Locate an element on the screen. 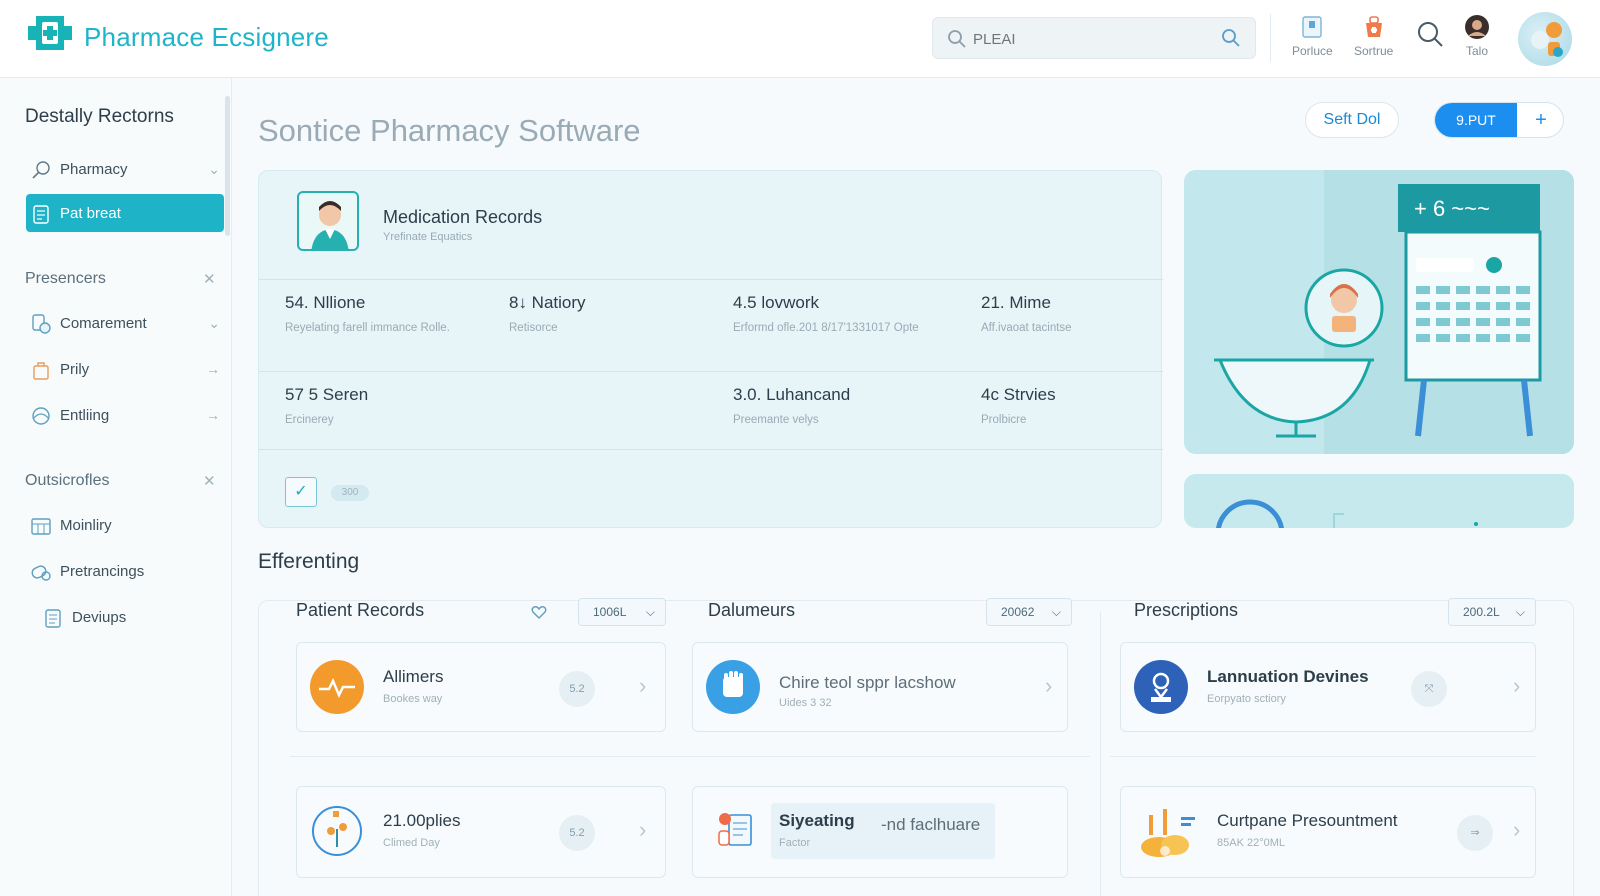 This screenshot has height=896, width=1600. stat-item: 21. Mime Aff.ivaoat tacintse is located at coordinates (1066, 315).